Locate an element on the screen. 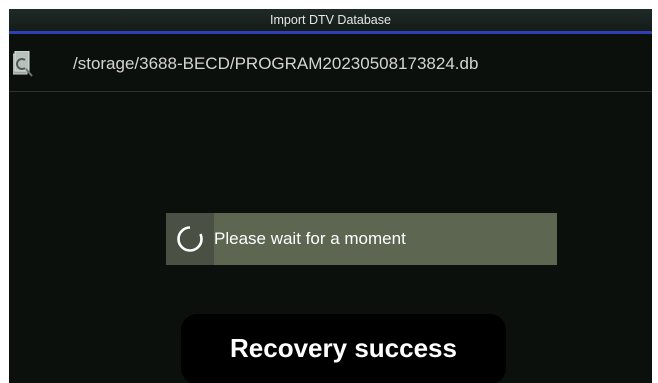 The image size is (658, 383). database-file-icon is located at coordinates (22, 64).